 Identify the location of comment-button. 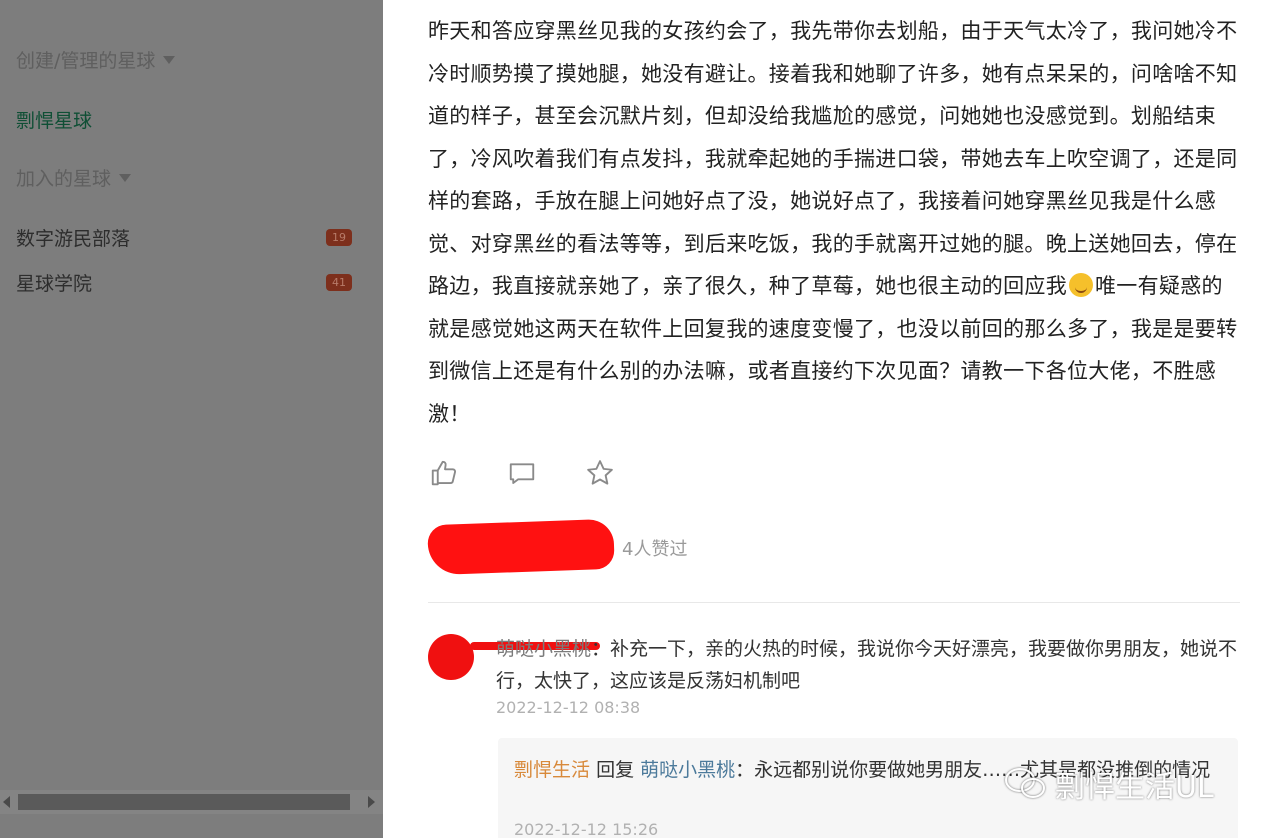
(522, 473).